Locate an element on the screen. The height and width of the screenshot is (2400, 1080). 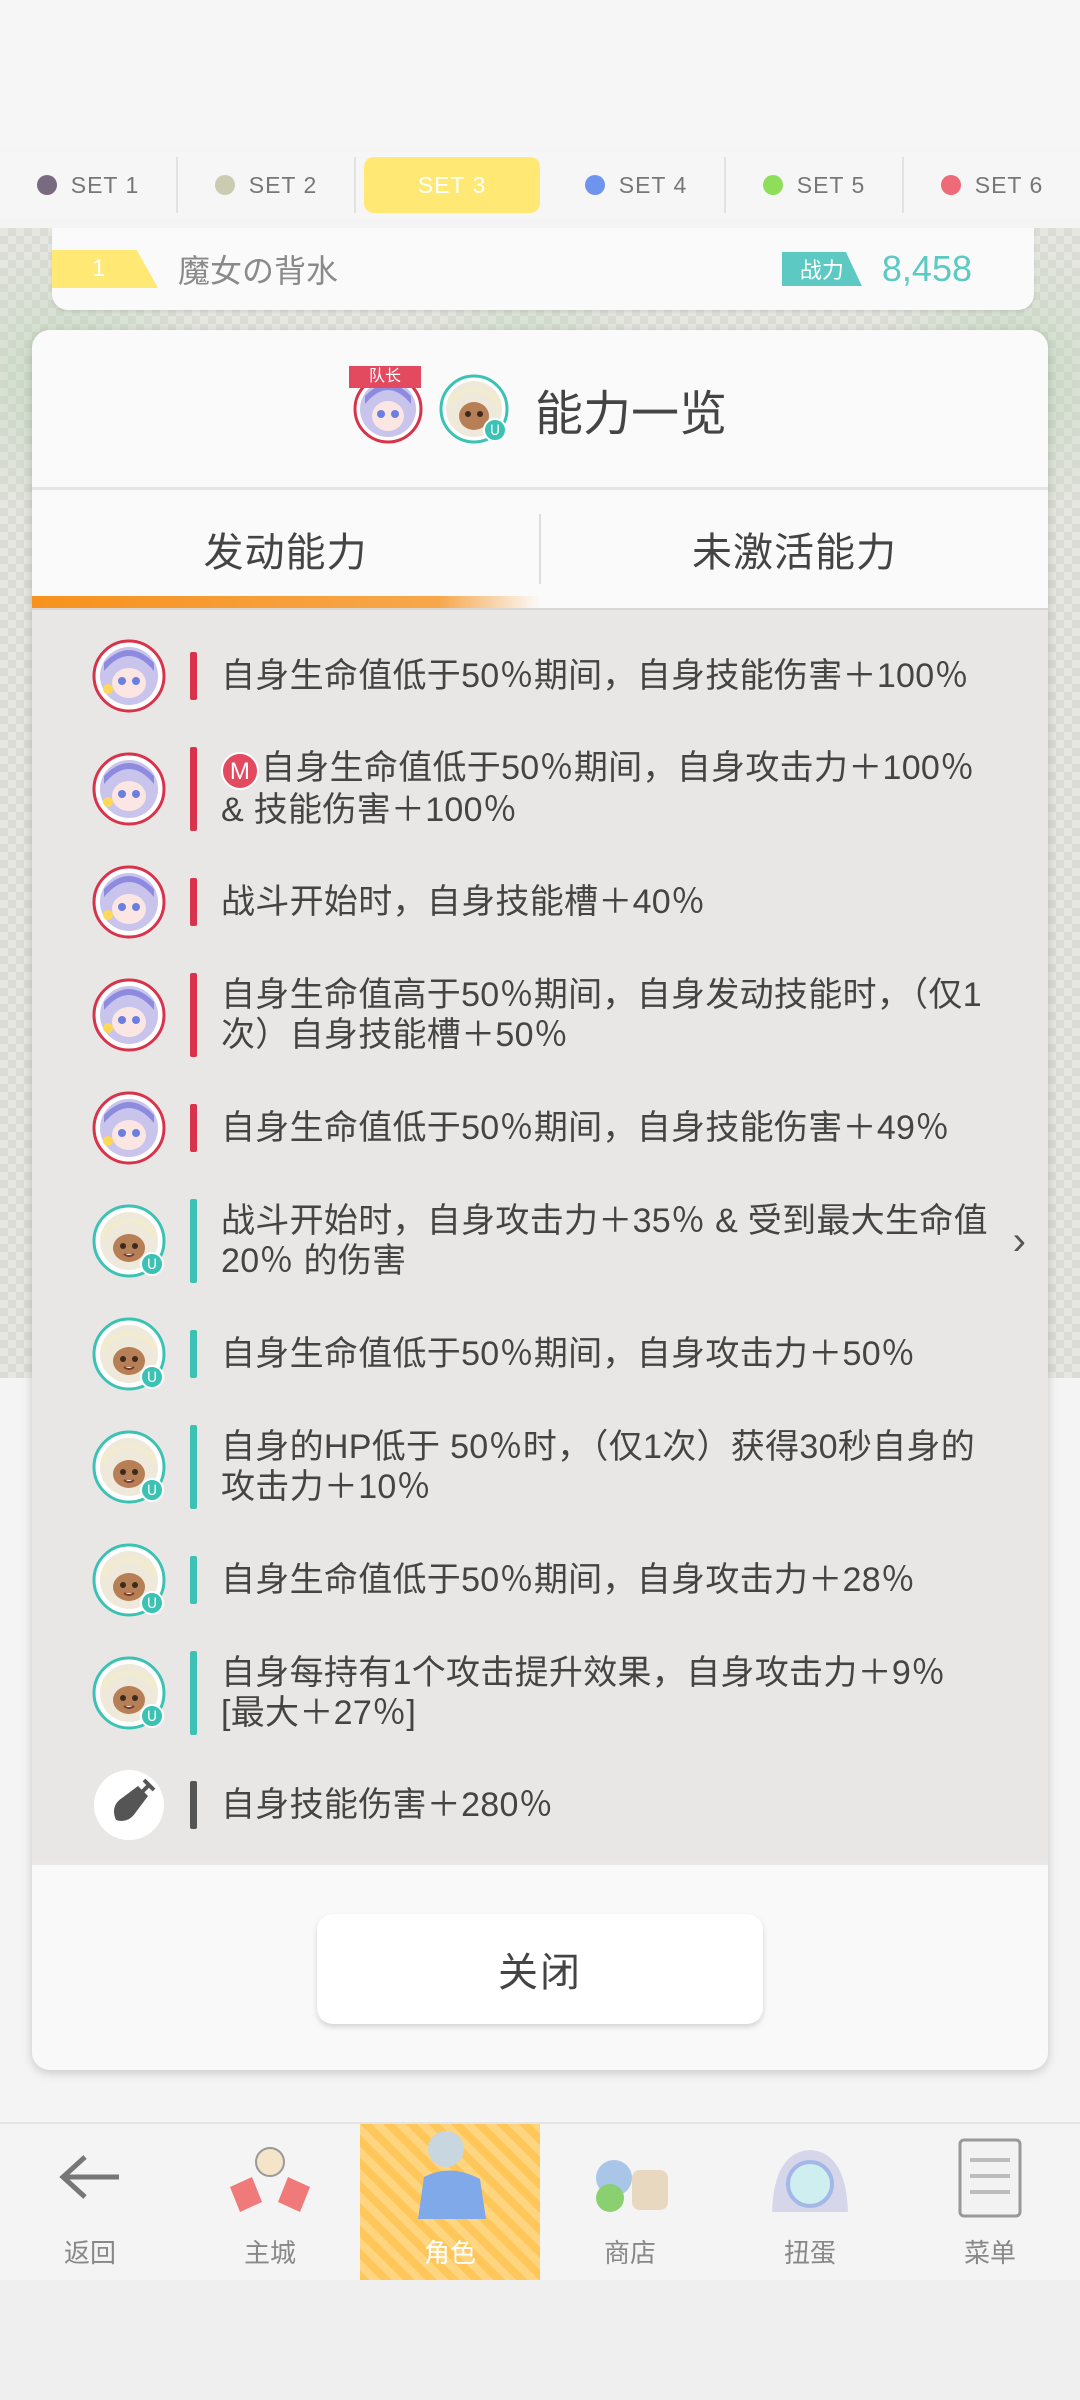
tab-set-2: SET 2 is located at coordinates (267, 185).